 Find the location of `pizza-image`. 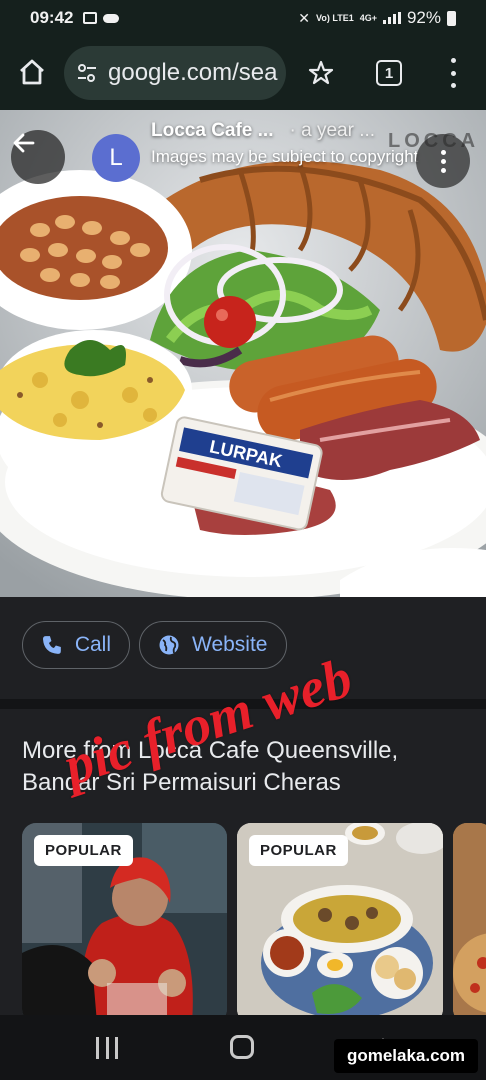

pizza-image is located at coordinates (469, 923).